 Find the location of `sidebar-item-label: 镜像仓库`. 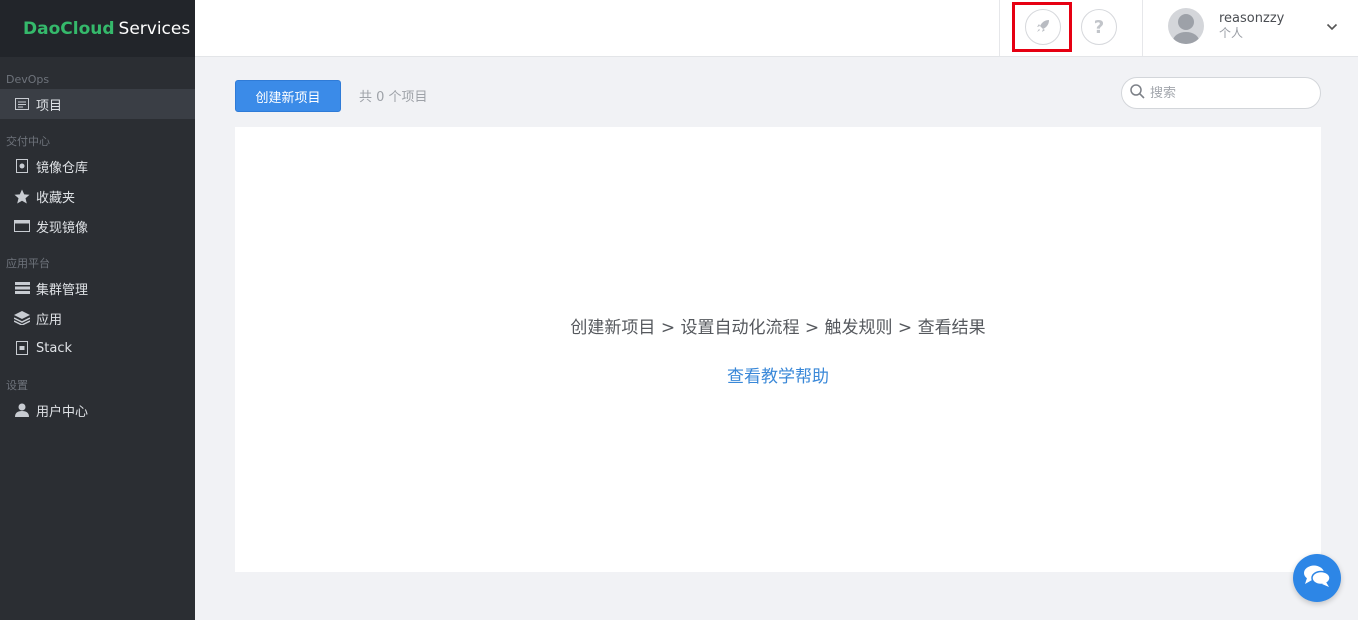

sidebar-item-label: 镜像仓库 is located at coordinates (62, 168).